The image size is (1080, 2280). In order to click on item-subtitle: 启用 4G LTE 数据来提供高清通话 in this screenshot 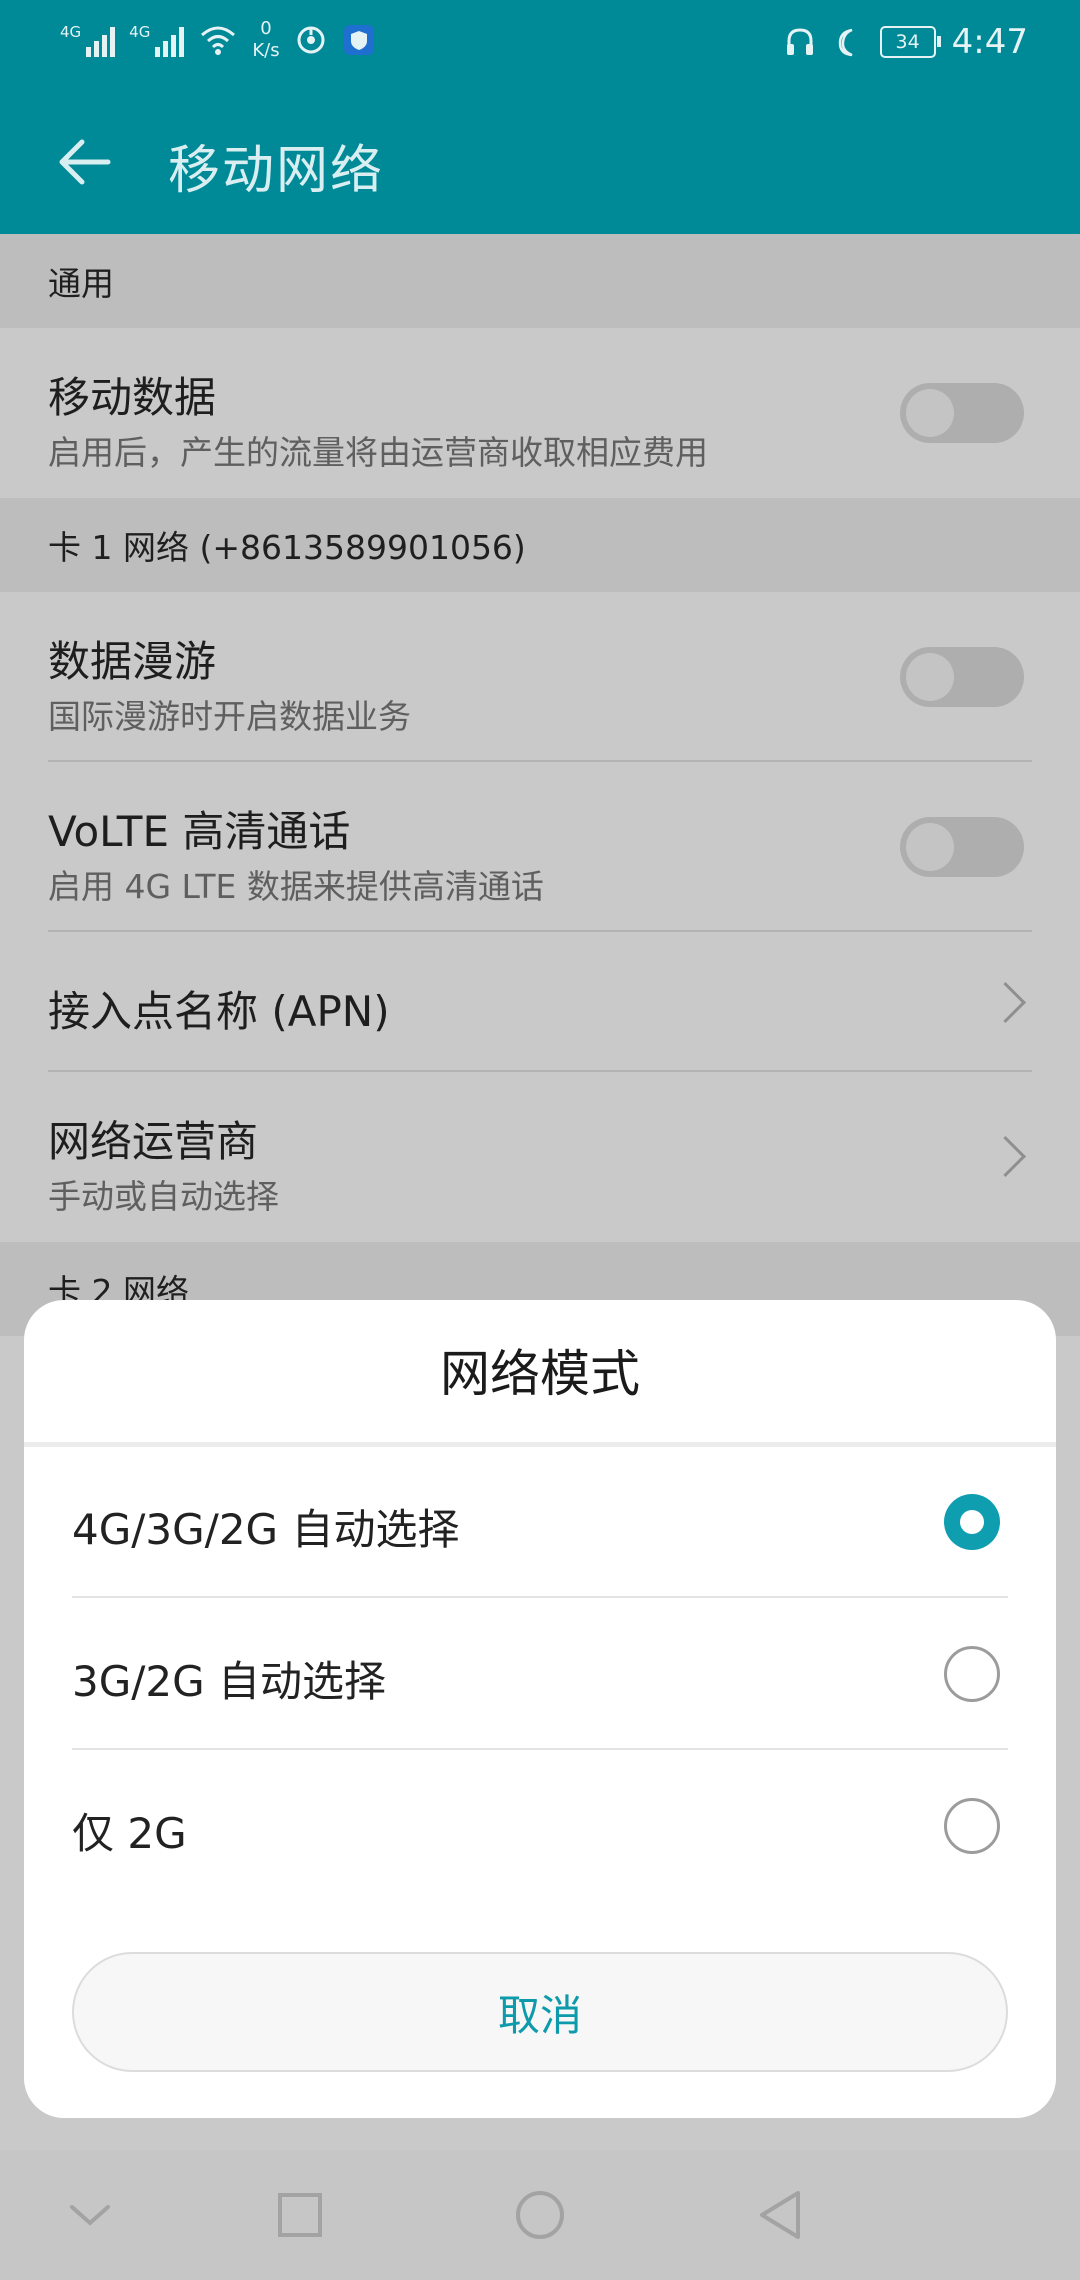, I will do `click(296, 886)`.